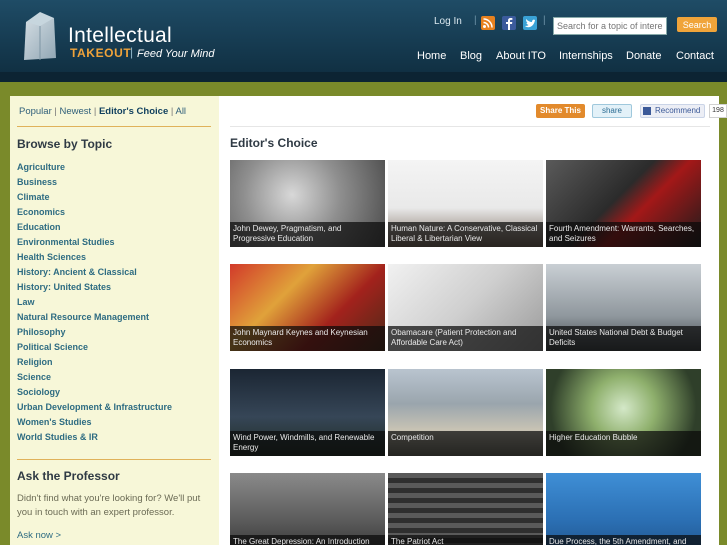 The image size is (727, 545). What do you see at coordinates (623, 540) in the screenshot?
I see `article-caption: Due Process, the 5th Amendment, and` at bounding box center [623, 540].